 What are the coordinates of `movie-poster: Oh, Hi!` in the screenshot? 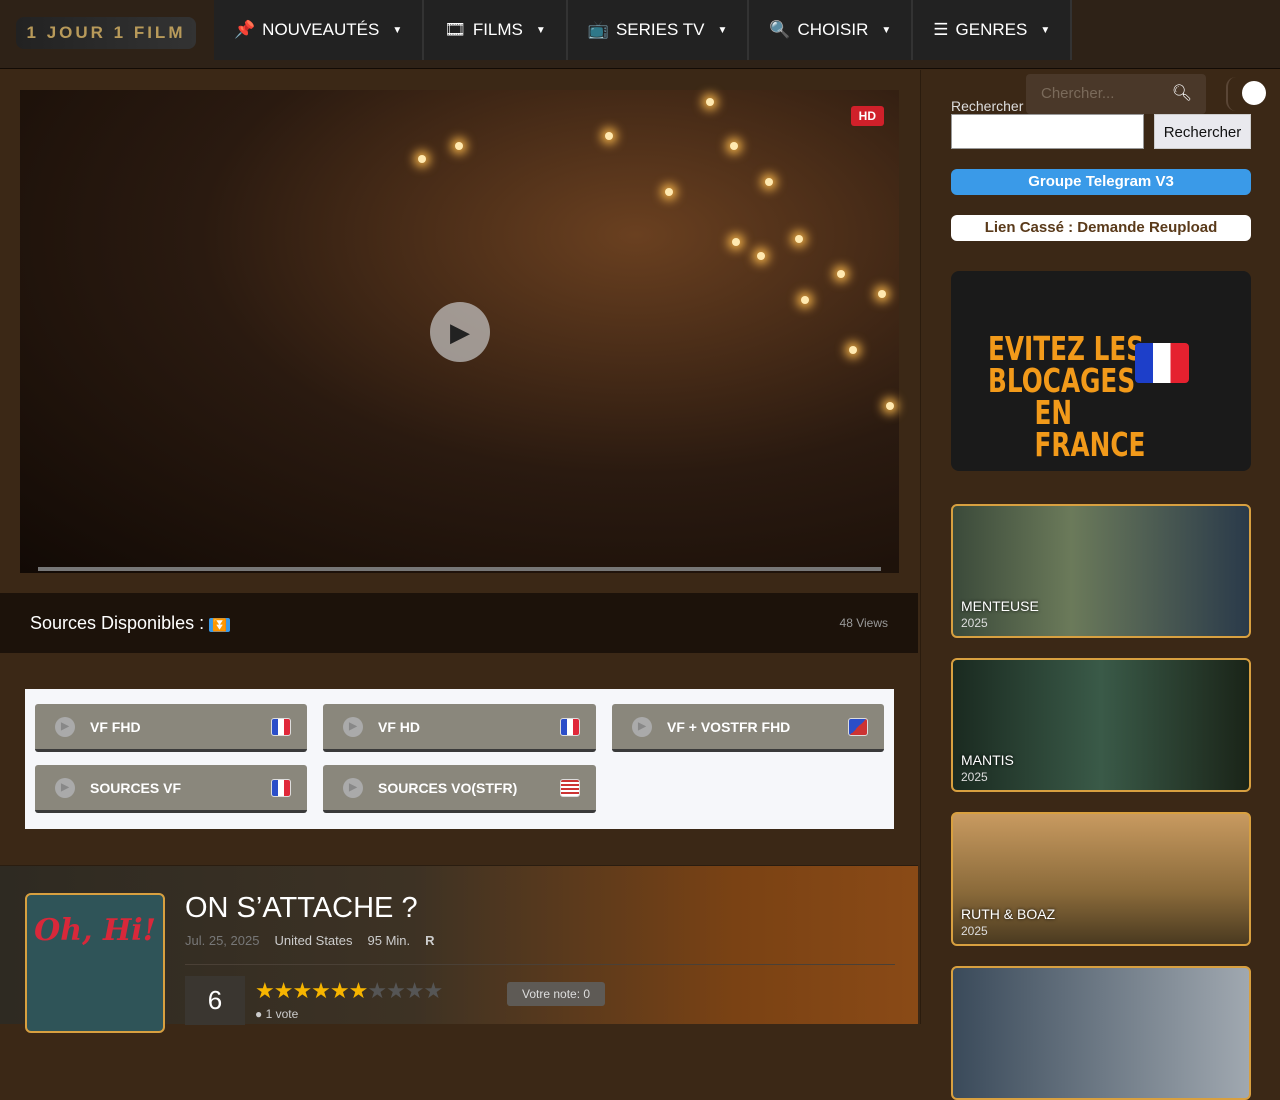 It's located at (95, 963).